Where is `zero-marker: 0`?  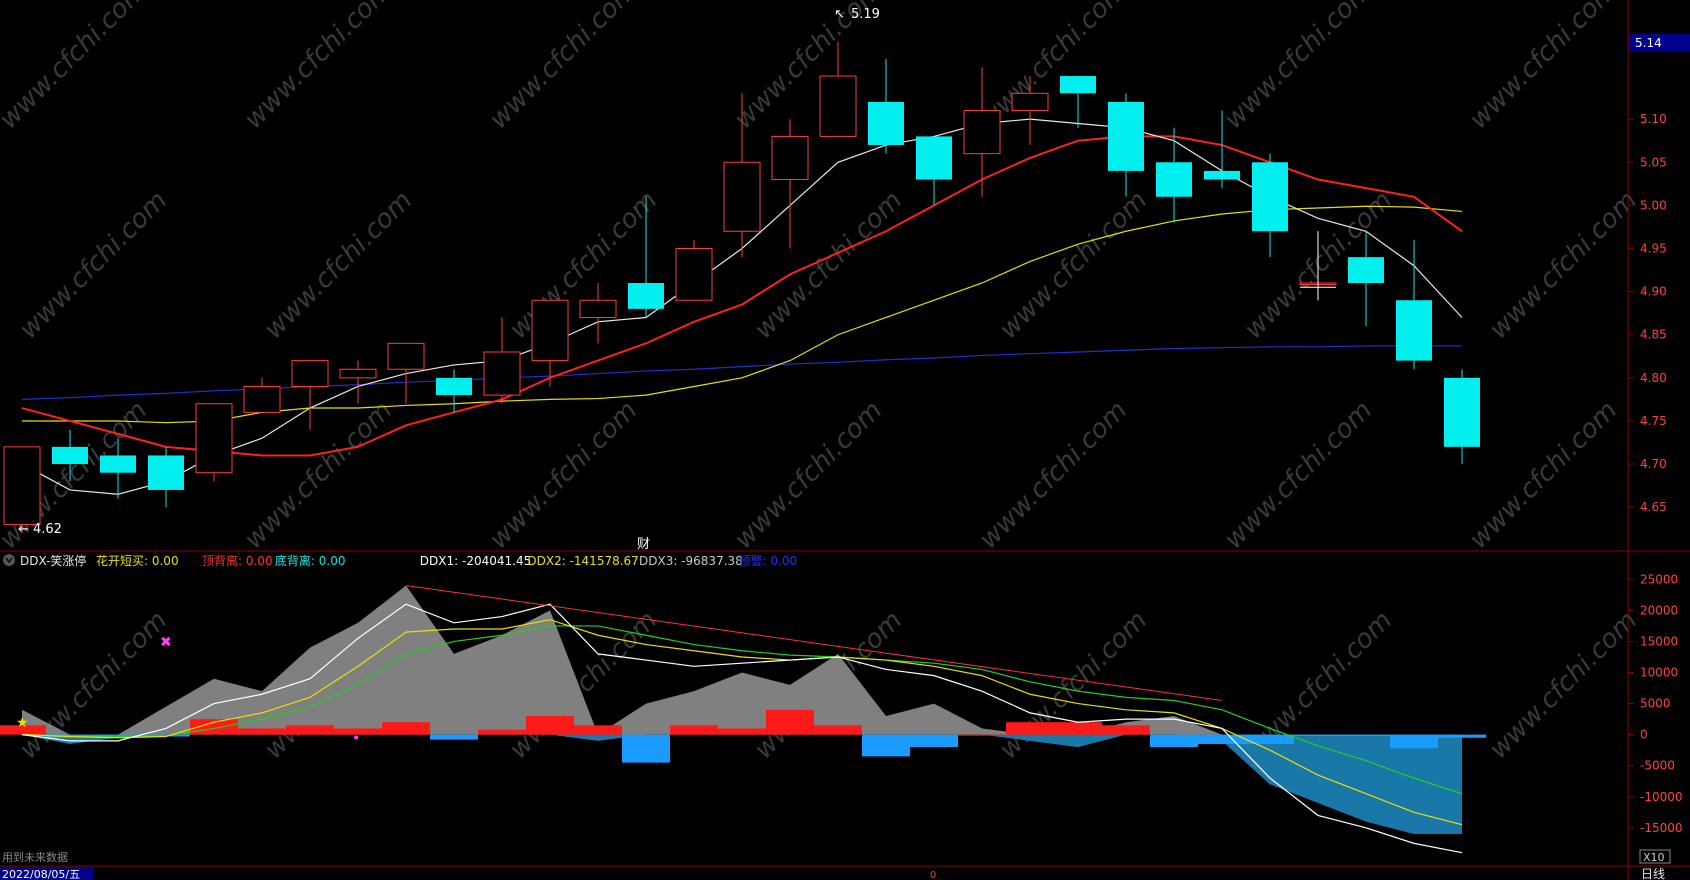 zero-marker: 0 is located at coordinates (933, 875).